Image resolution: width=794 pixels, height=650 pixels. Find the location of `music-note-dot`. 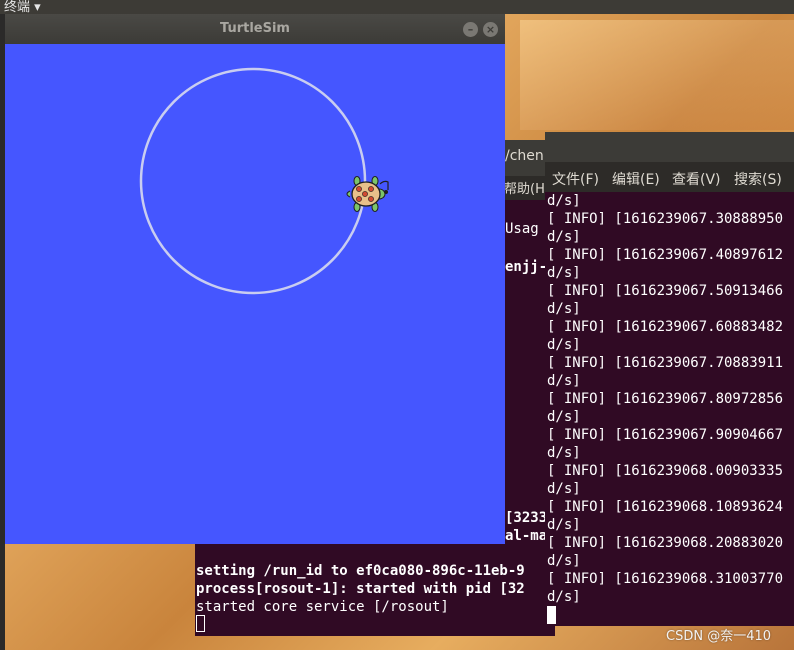

music-note-dot is located at coordinates (386, 192).